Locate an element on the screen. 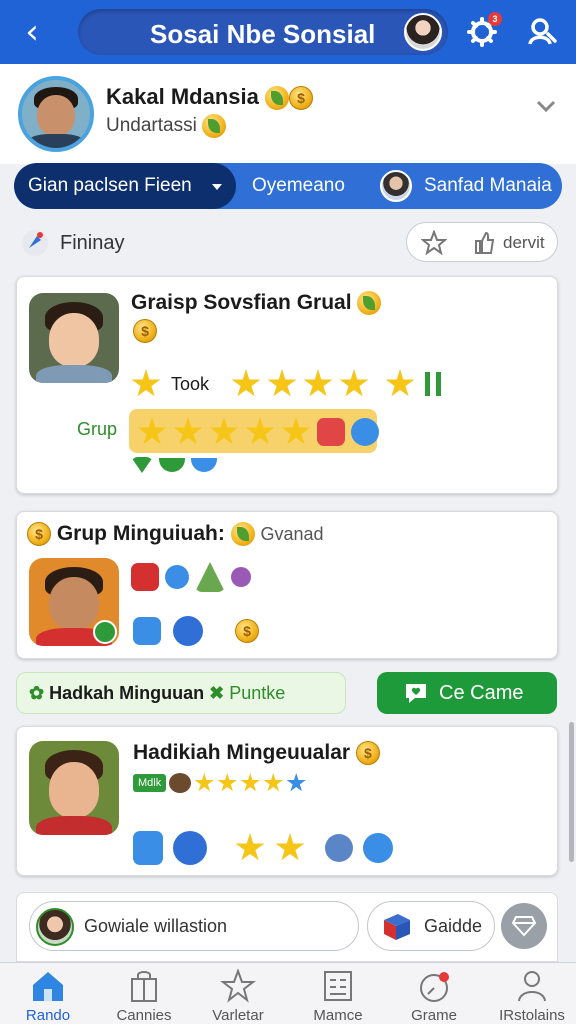  bowl-icon is located at coordinates (172, 465).